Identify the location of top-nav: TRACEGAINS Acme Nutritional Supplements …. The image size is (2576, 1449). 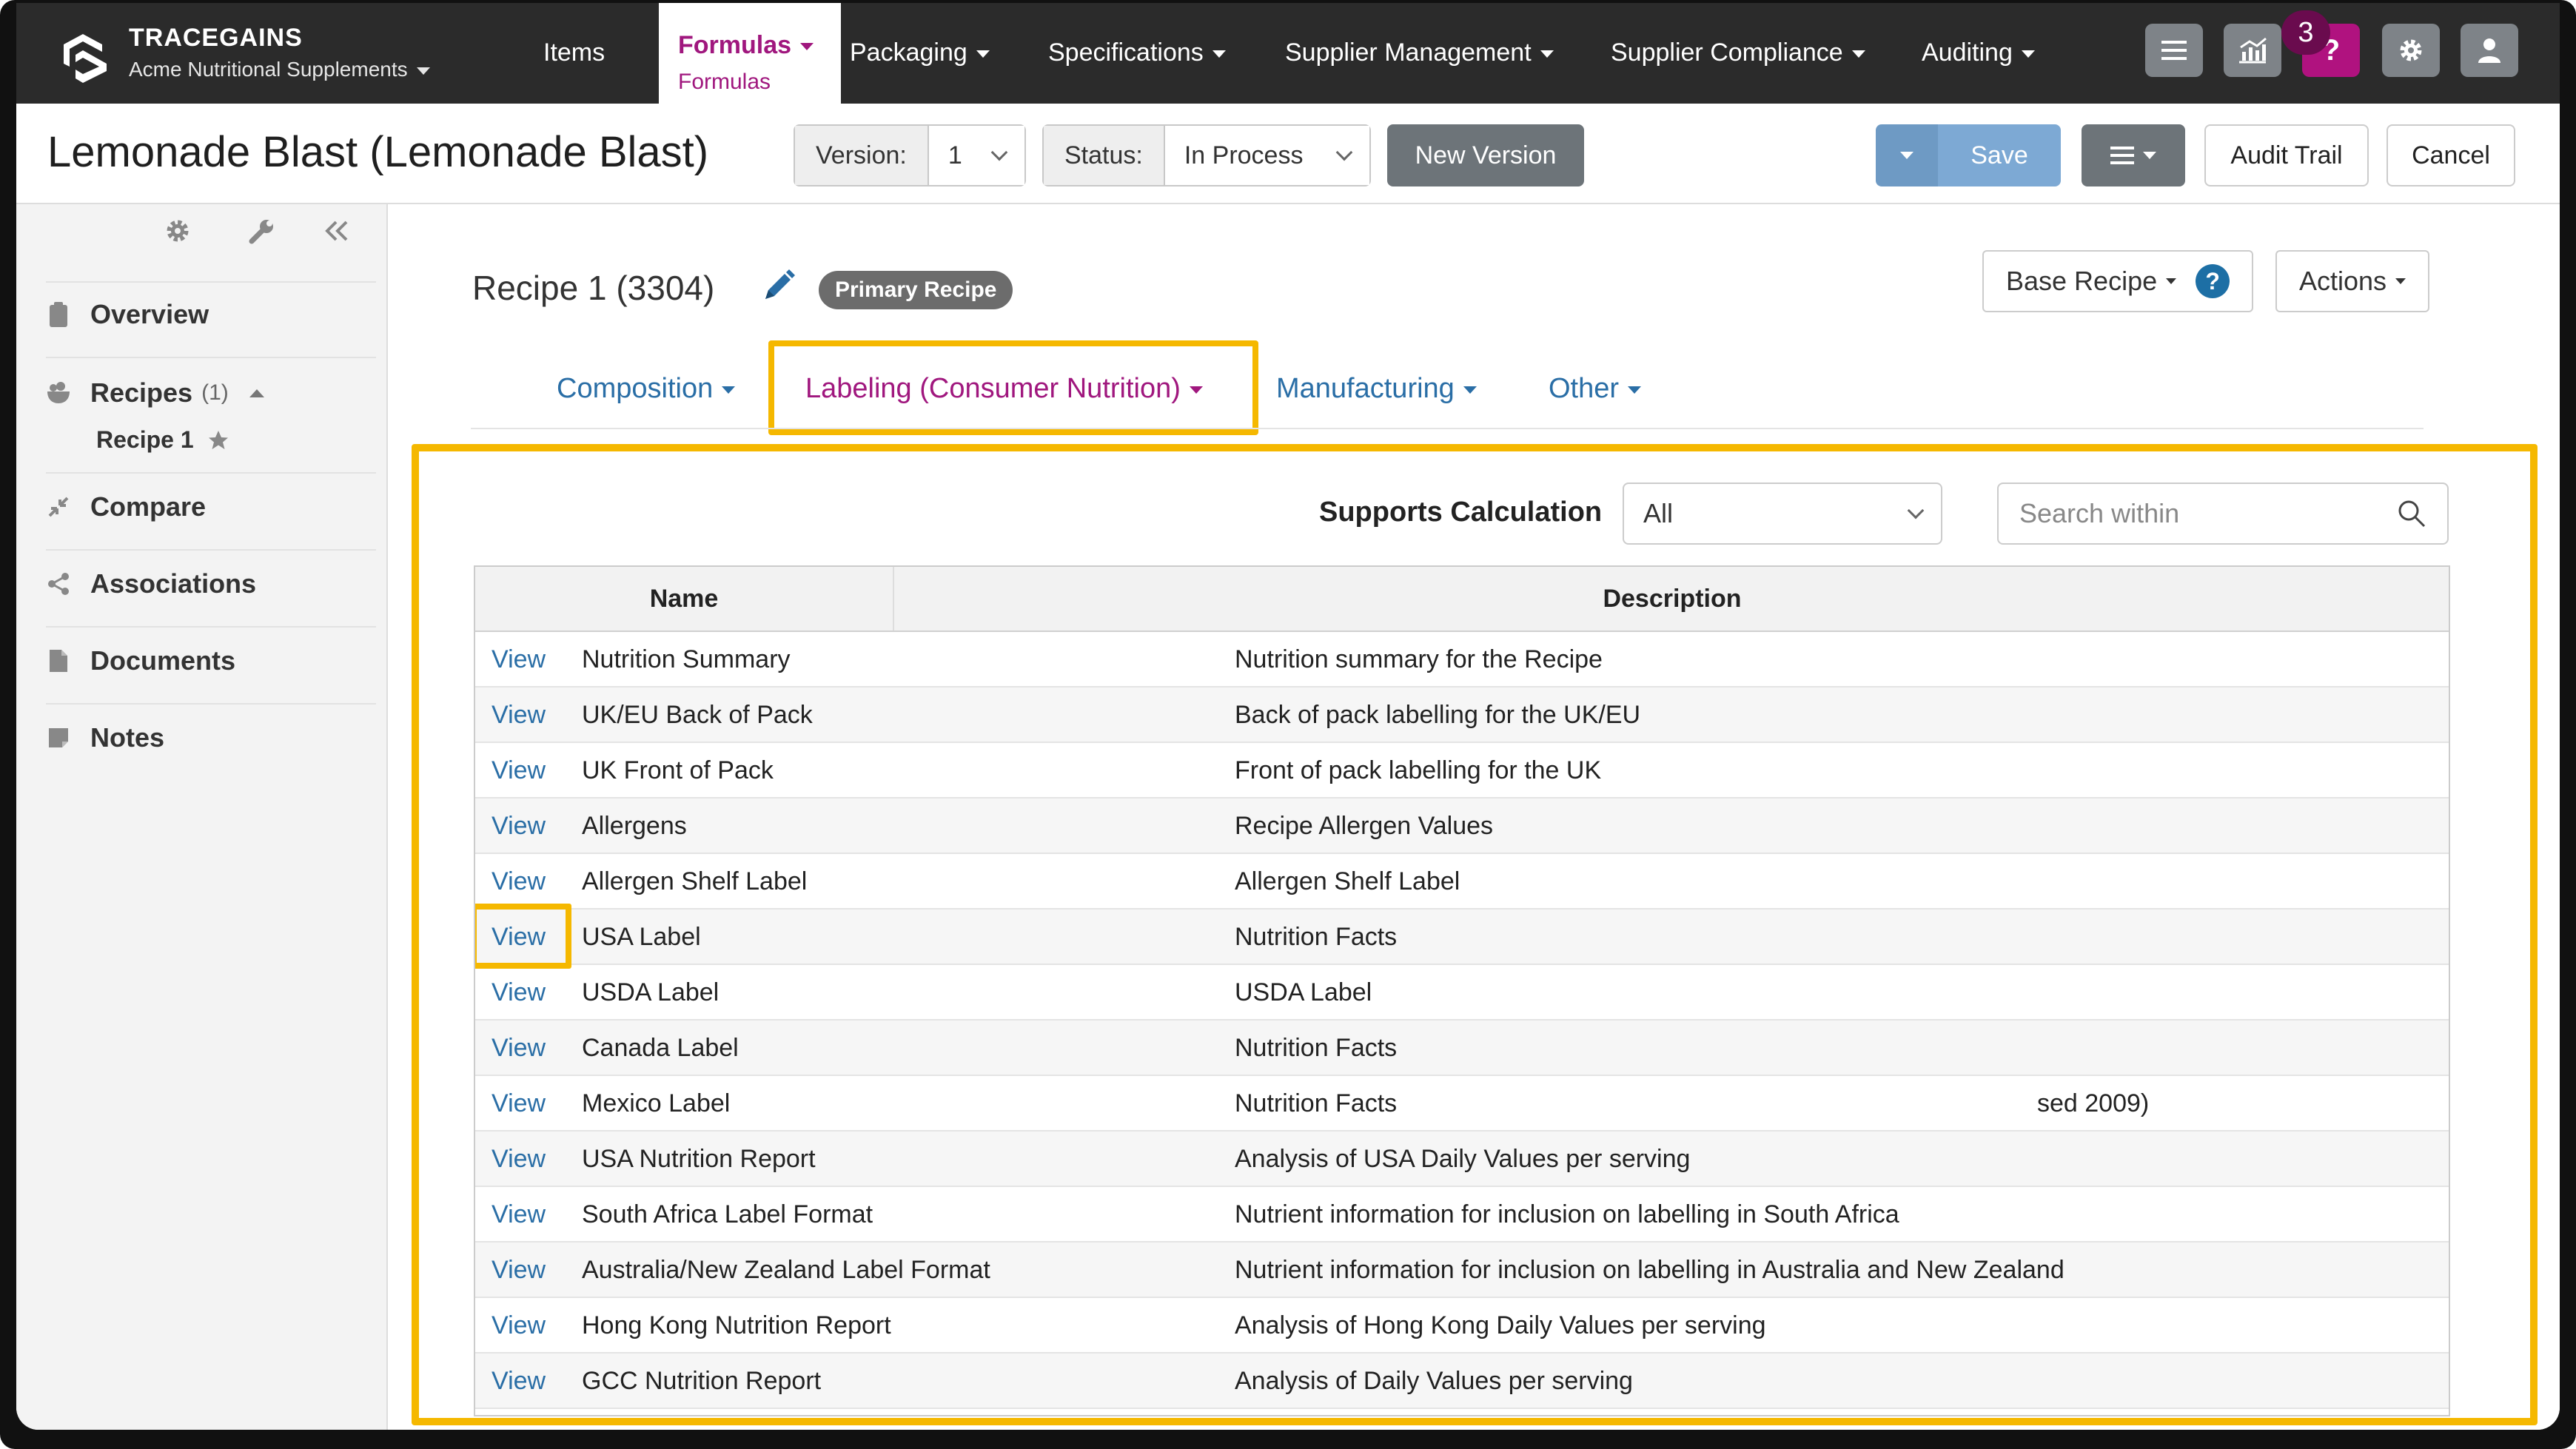
(1288, 53).